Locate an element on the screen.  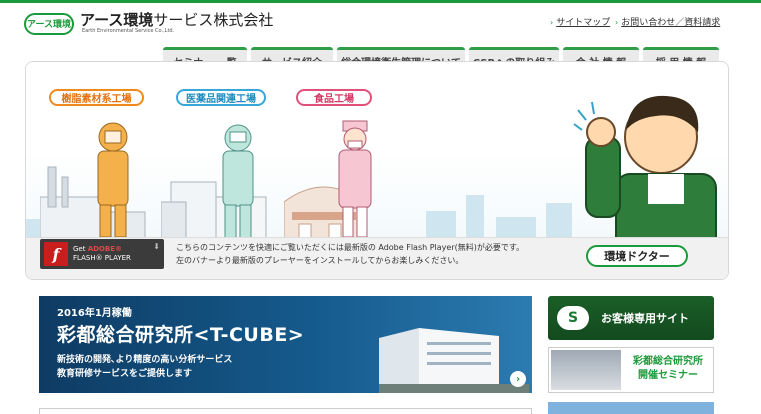
environment-doctor-label: 環境ドクター is located at coordinates (637, 256).